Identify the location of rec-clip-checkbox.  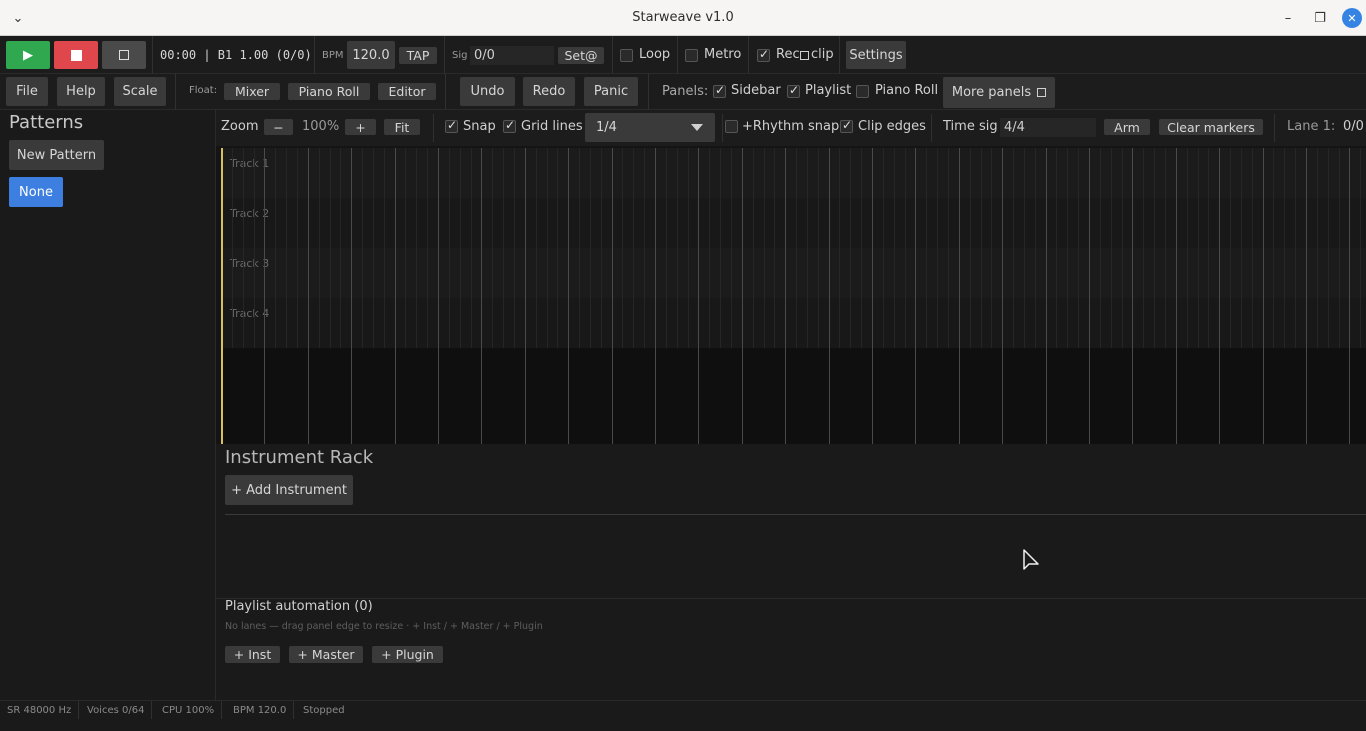
(763, 54).